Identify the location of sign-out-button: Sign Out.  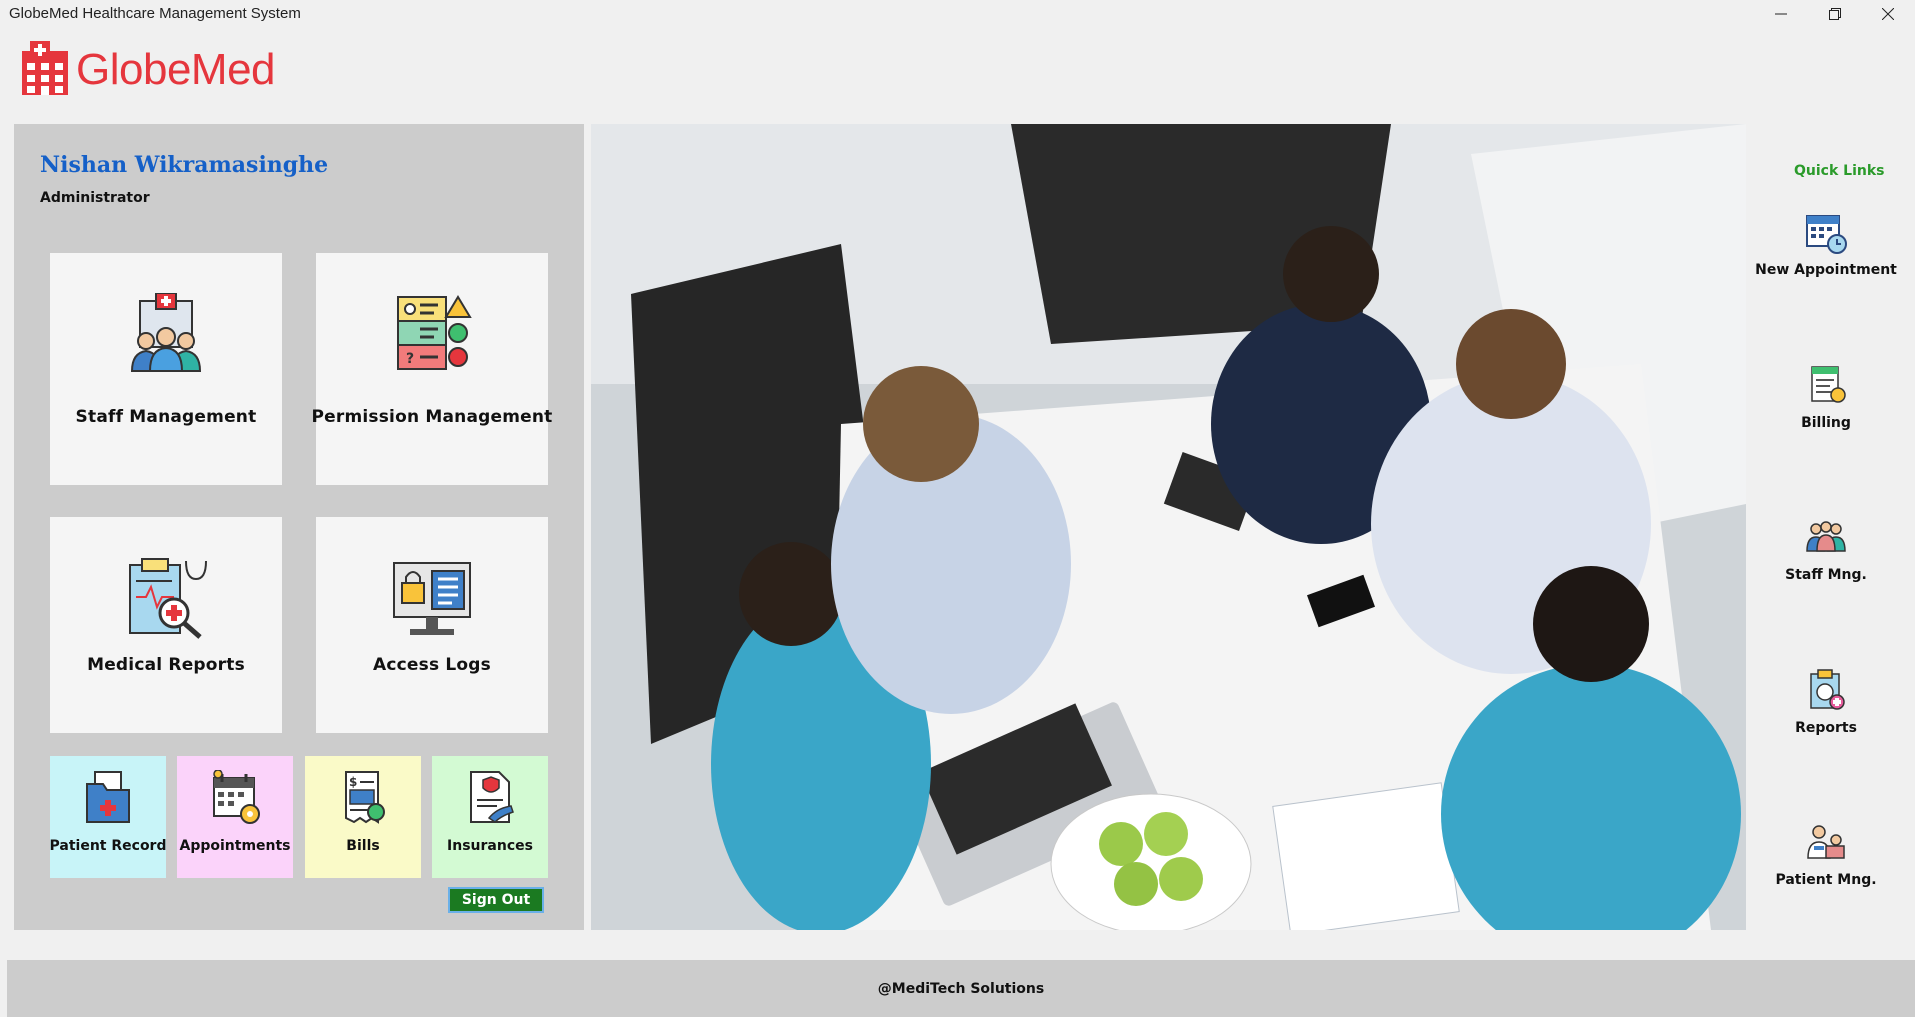
(496, 900).